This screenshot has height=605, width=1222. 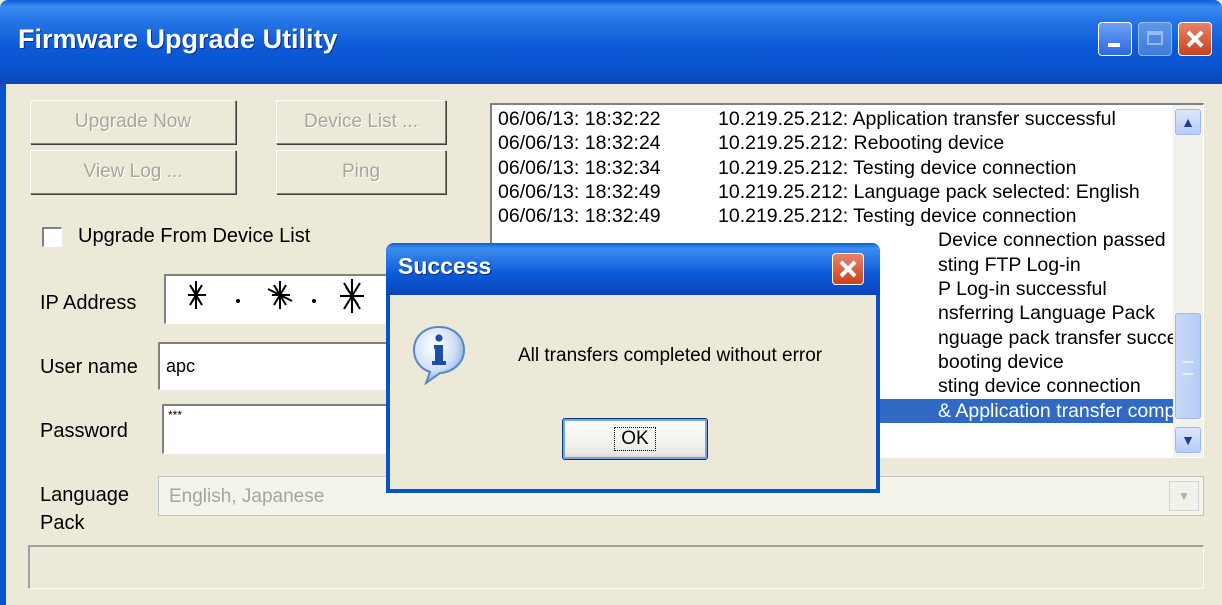 What do you see at coordinates (88, 303) in the screenshot?
I see `ip-address-label: IP Address` at bounding box center [88, 303].